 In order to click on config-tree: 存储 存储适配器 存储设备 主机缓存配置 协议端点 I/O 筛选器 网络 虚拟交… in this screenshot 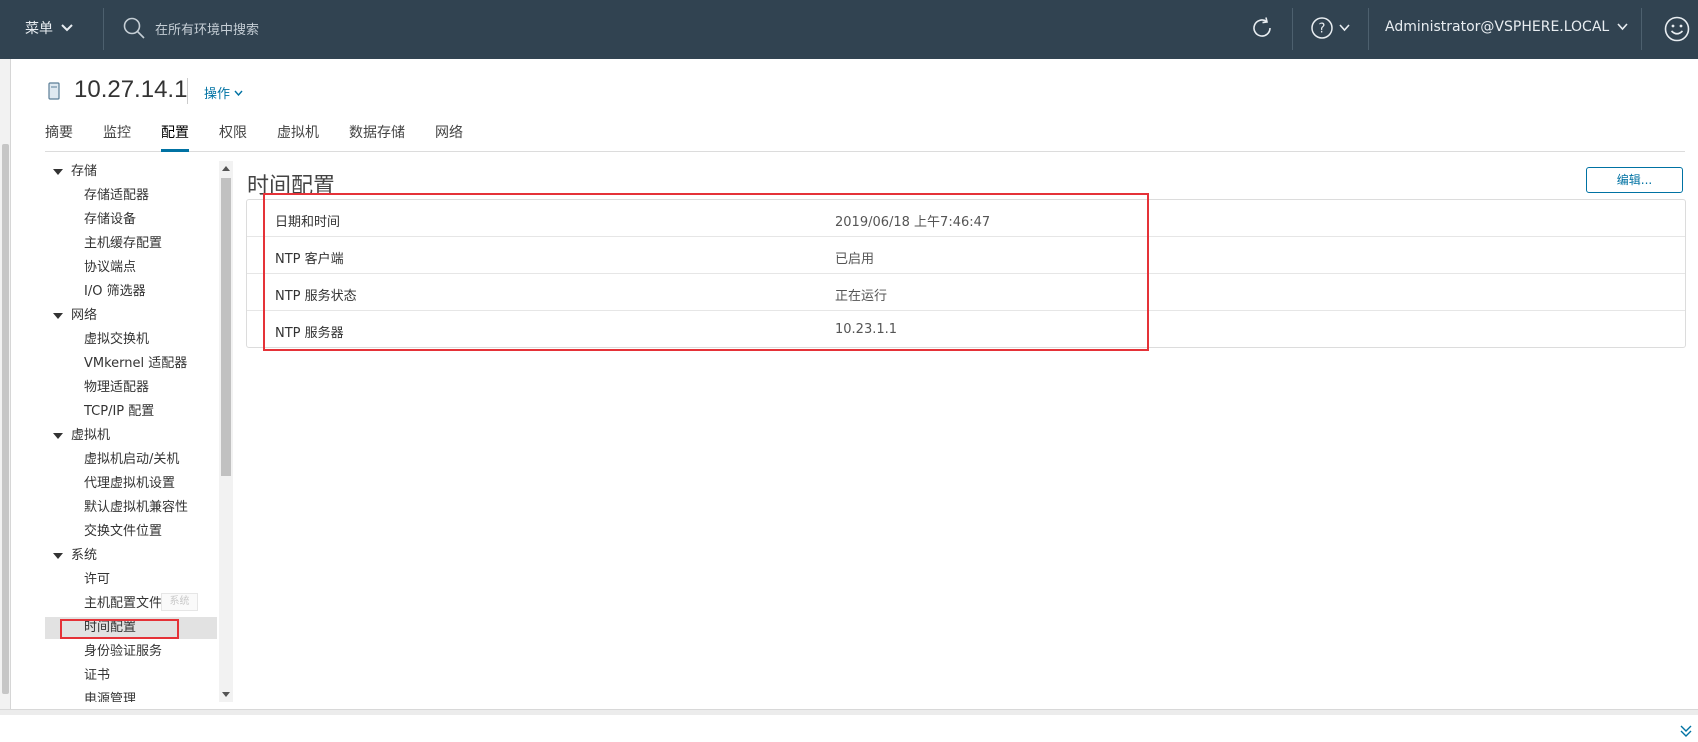, I will do `click(131, 431)`.